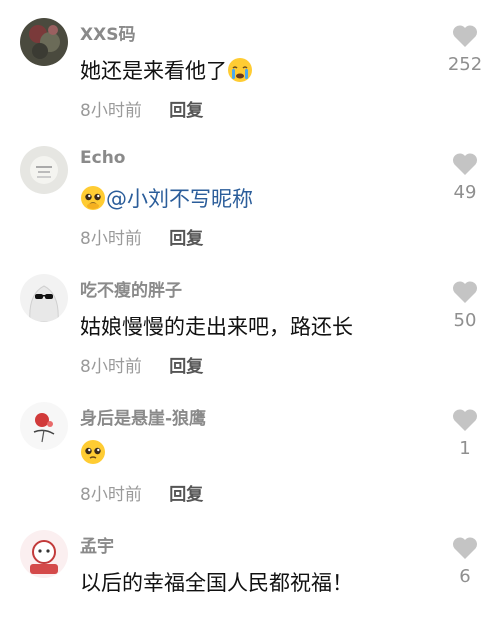 This screenshot has width=500, height=638. I want to click on username: Echo, so click(102, 158).